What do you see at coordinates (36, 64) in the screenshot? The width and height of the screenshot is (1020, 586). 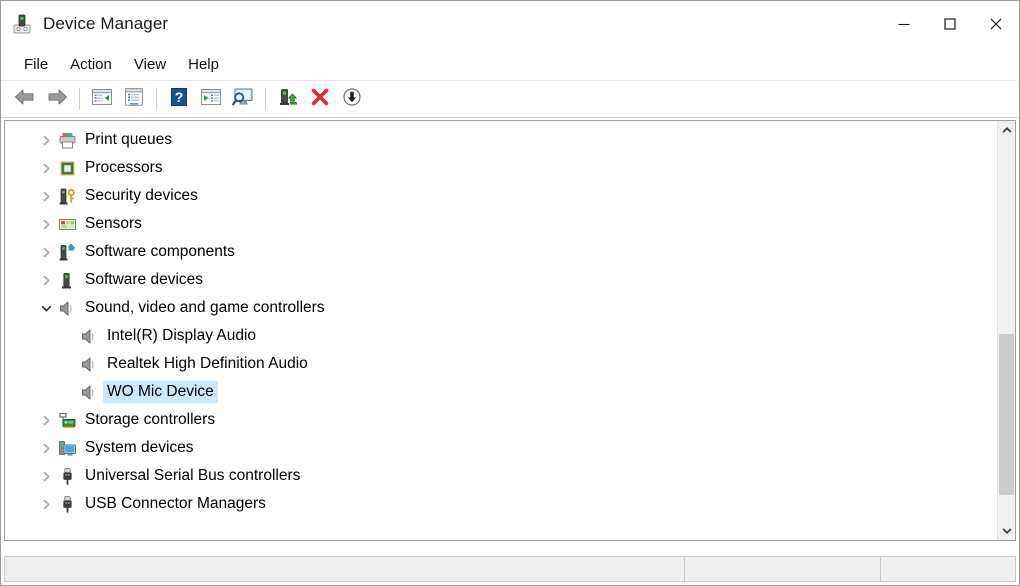 I see `menu-item-file: File` at bounding box center [36, 64].